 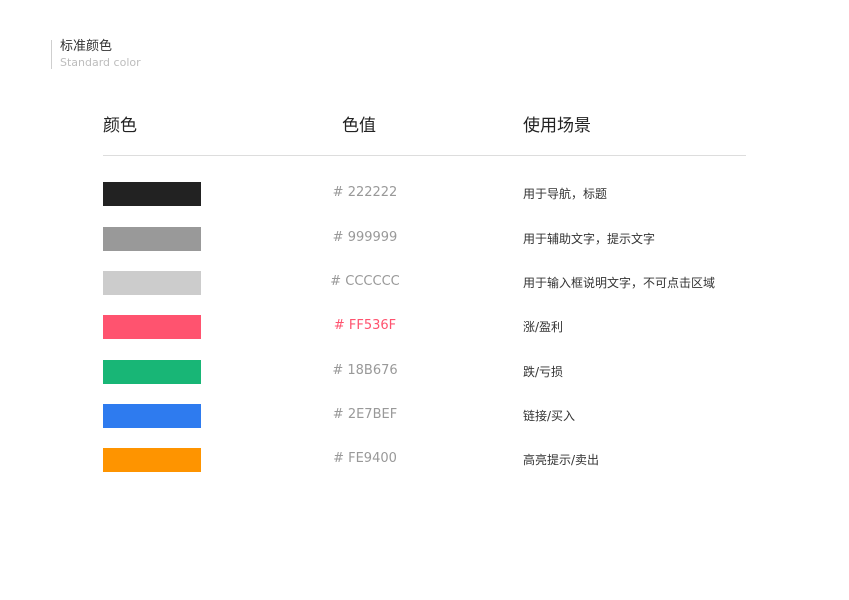 What do you see at coordinates (565, 194) in the screenshot?
I see `color-usage: 用于导航，标题` at bounding box center [565, 194].